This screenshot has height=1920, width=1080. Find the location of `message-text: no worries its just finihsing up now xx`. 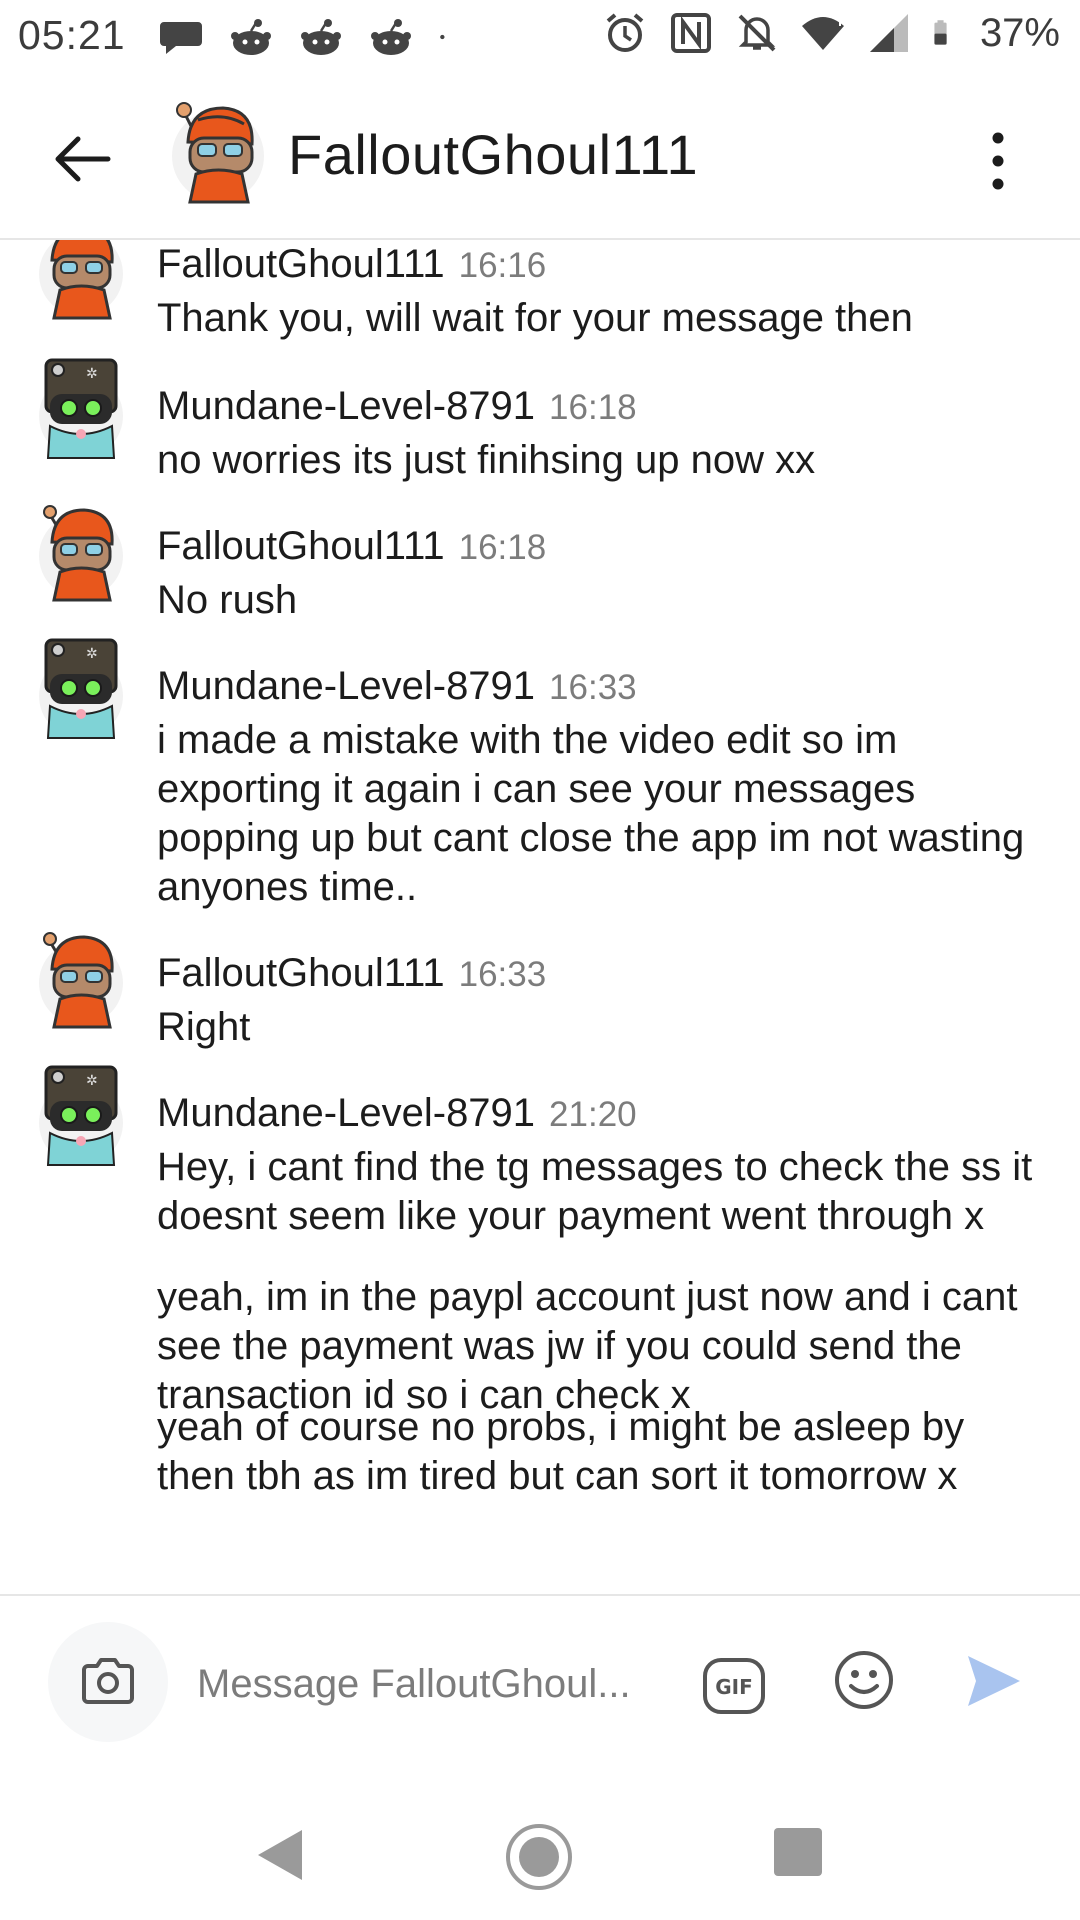

message-text: no worries its just finihsing up now xx is located at coordinates (486, 460).